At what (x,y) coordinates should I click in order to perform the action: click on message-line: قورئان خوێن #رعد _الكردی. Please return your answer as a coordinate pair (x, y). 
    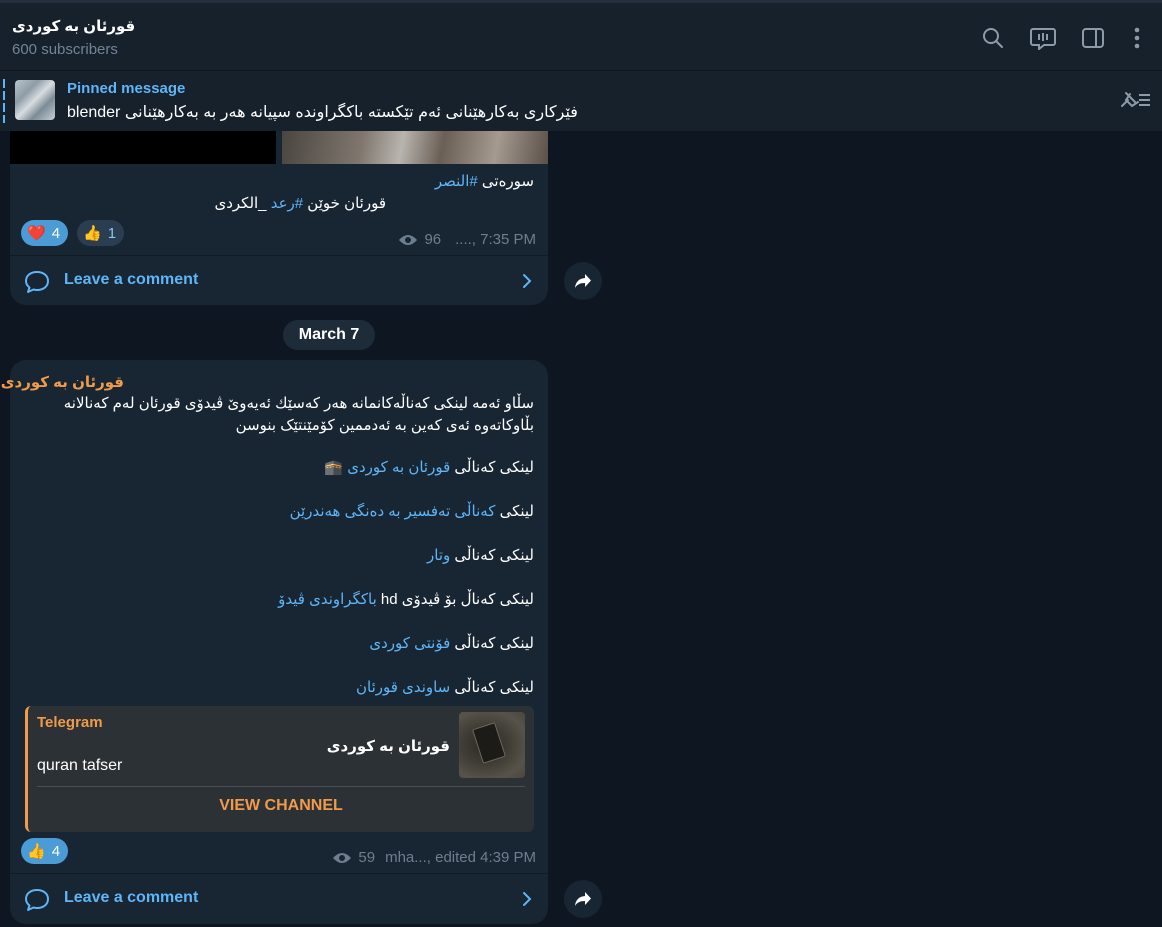
    Looking at the image, I should click on (300, 204).